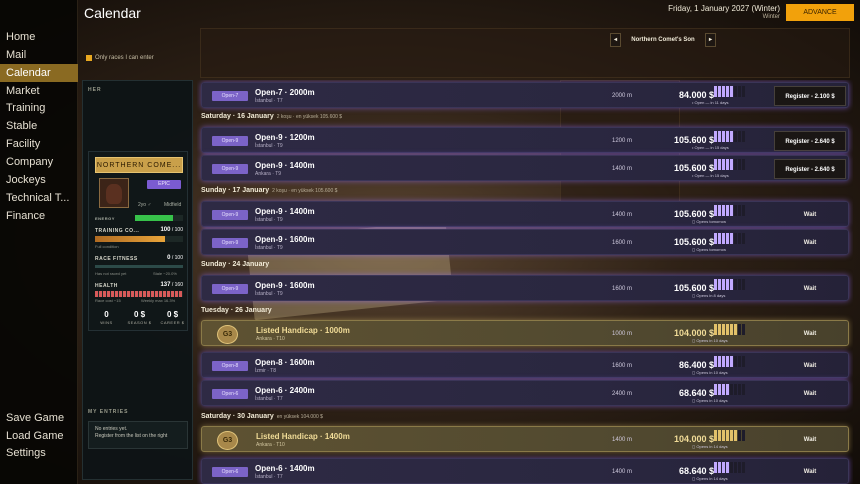 This screenshot has width=860, height=484. What do you see at coordinates (285, 165) in the screenshot?
I see `race-name: Open-9 · 1400m` at bounding box center [285, 165].